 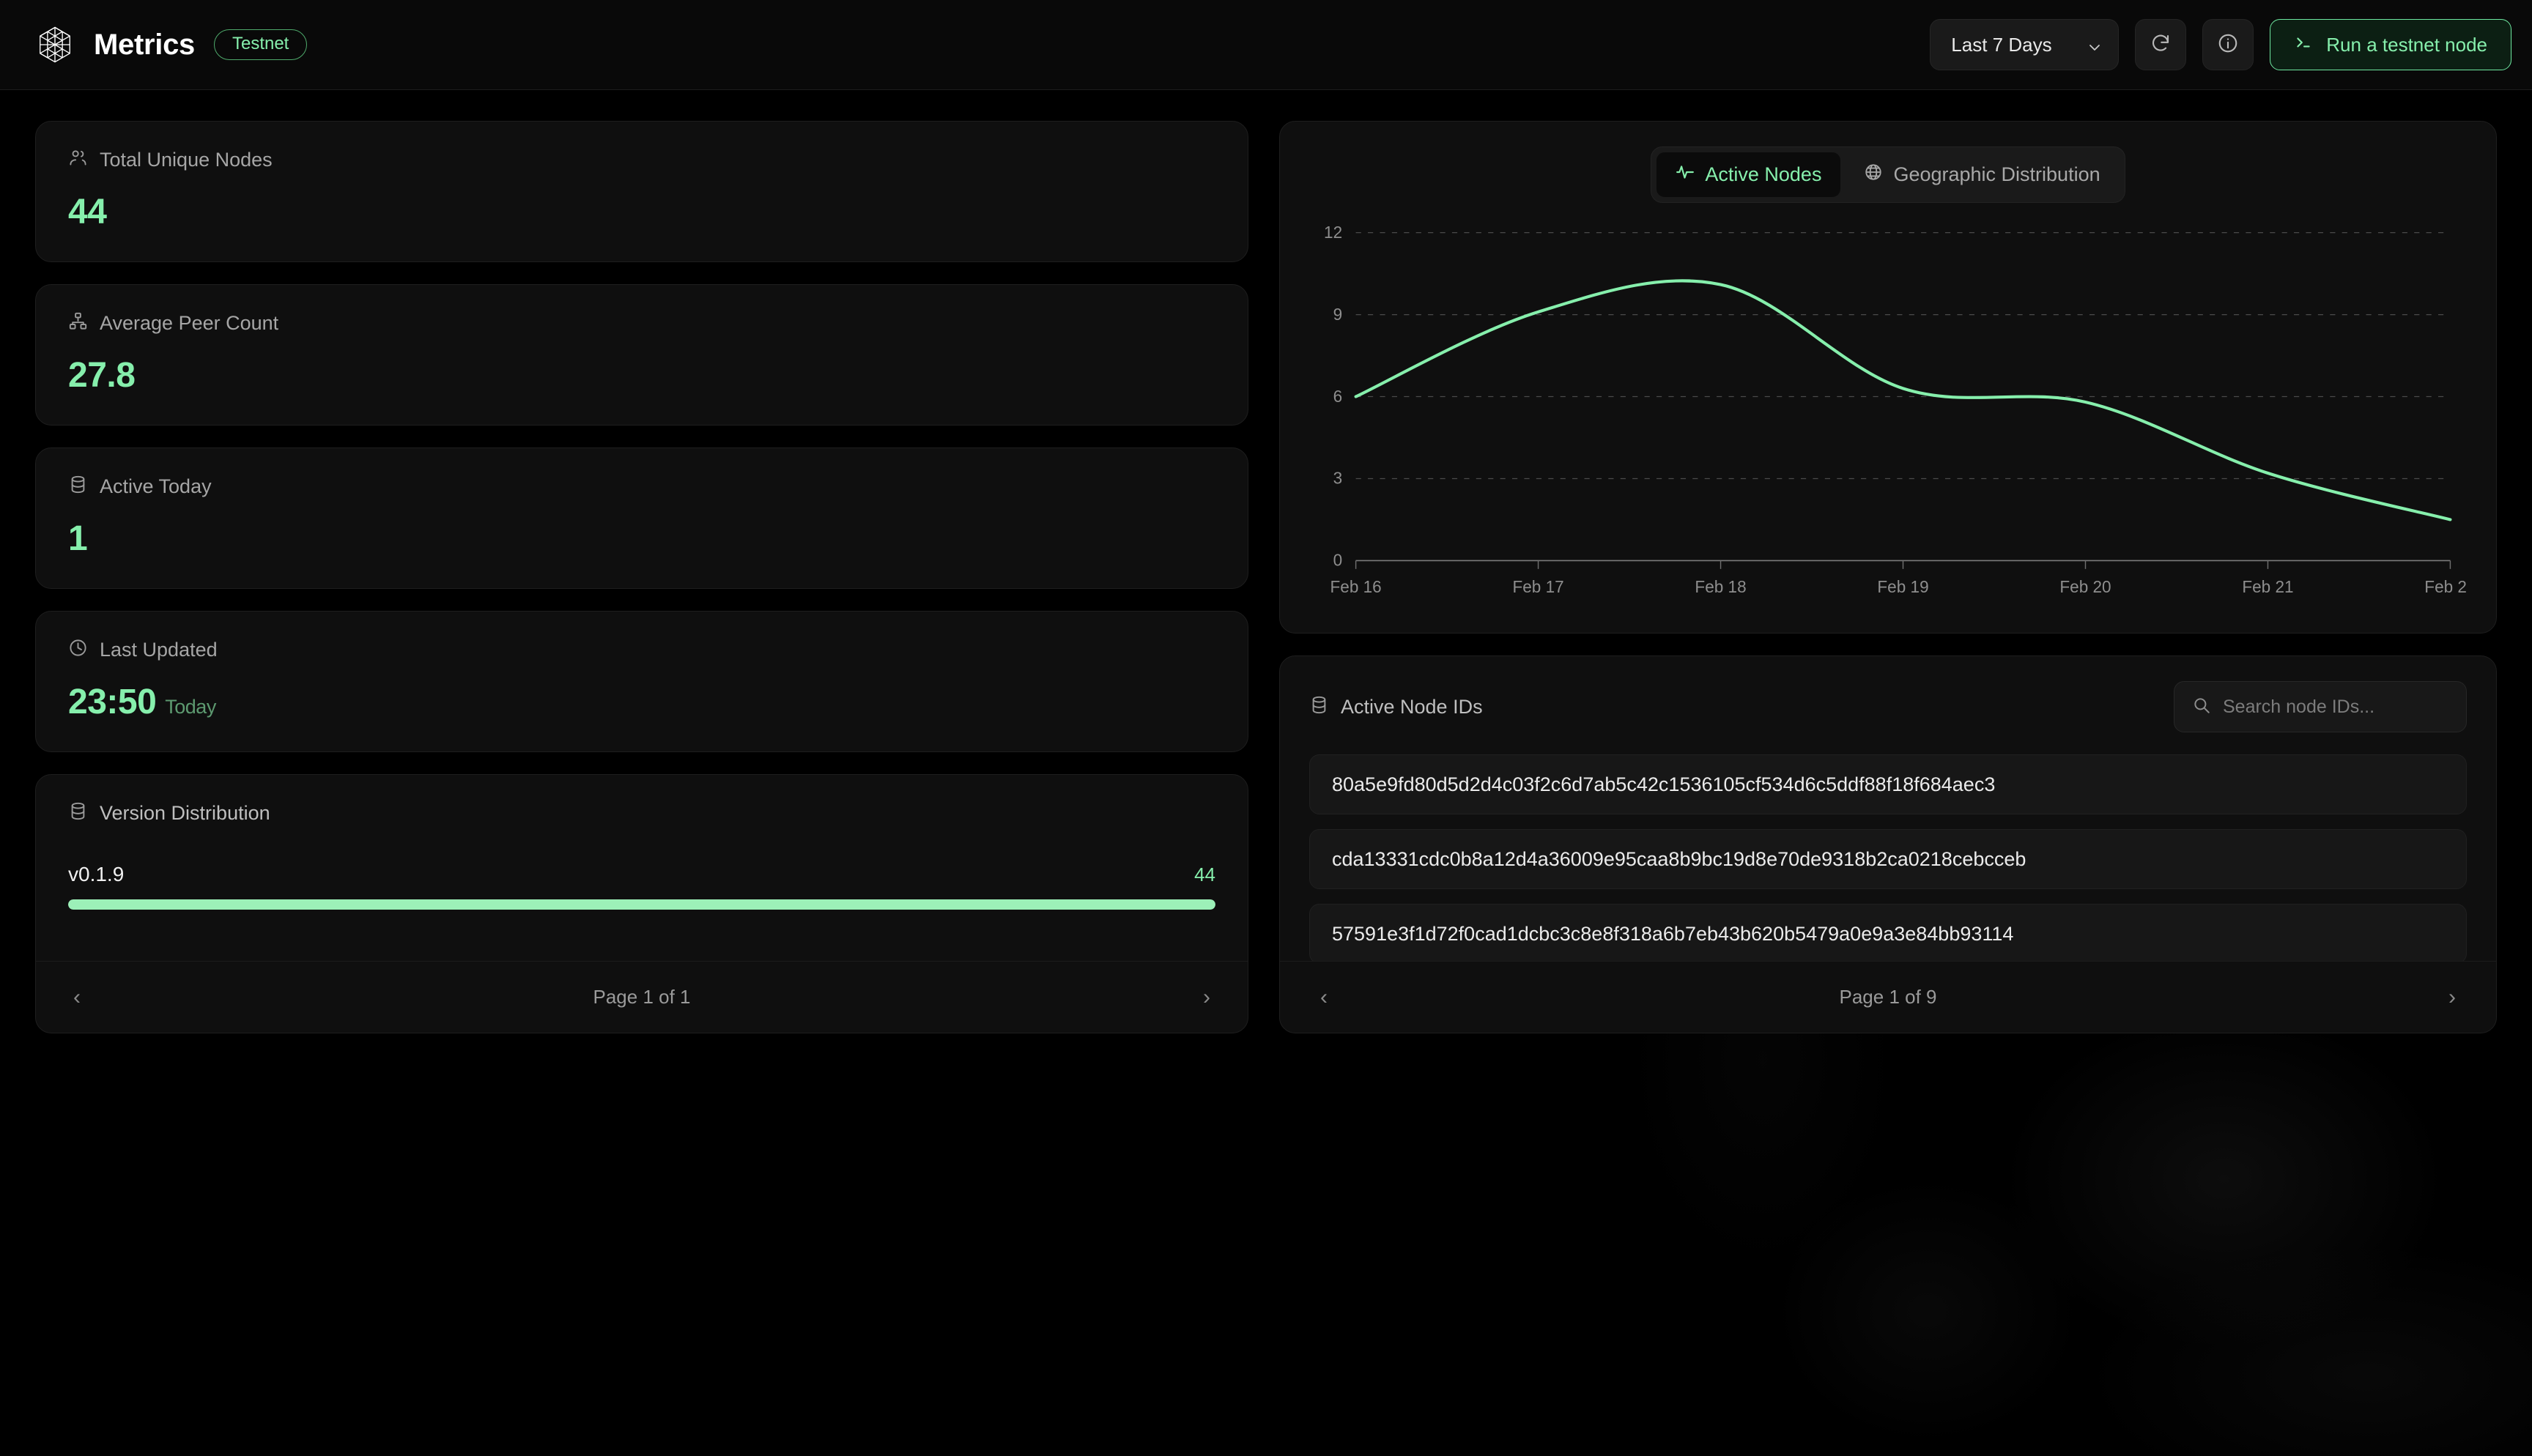 I want to click on activity-pulse-icon, so click(x=1685, y=175).